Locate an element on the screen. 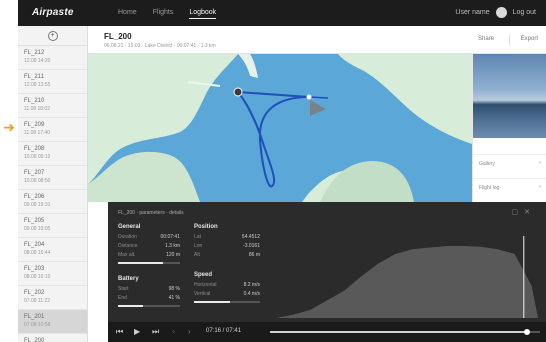  sidebar-item-date: 07.08 10:58 is located at coordinates (37, 325).